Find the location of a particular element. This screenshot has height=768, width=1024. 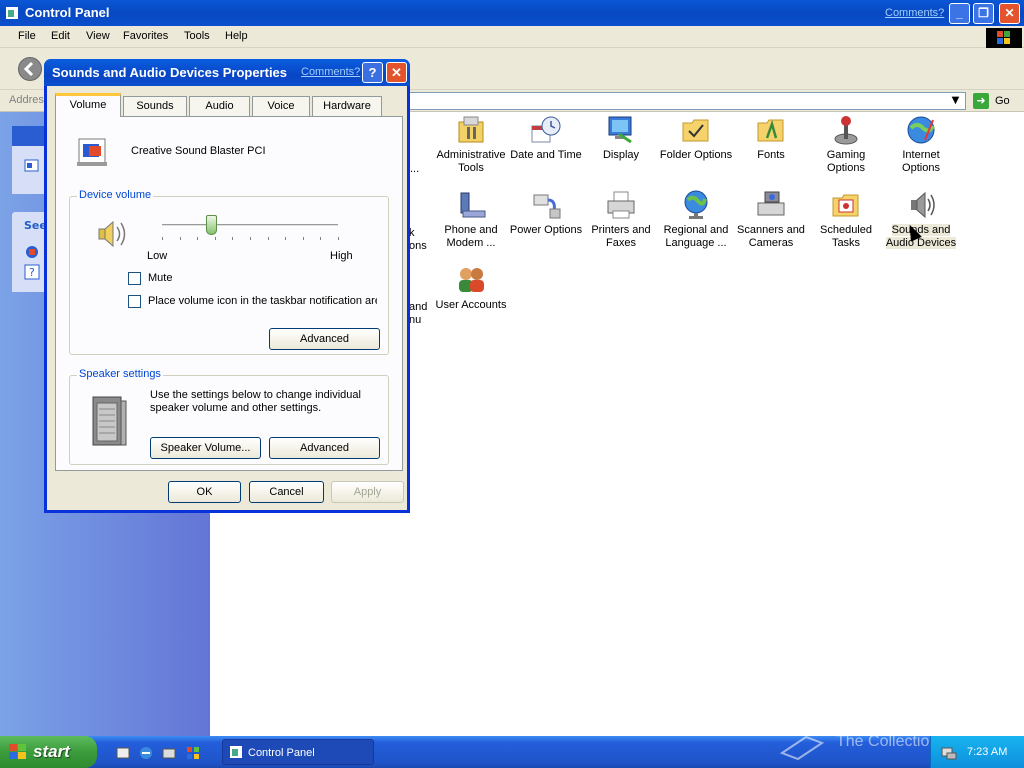

taskbar-volume-icon-checkbox is located at coordinates (134, 301).